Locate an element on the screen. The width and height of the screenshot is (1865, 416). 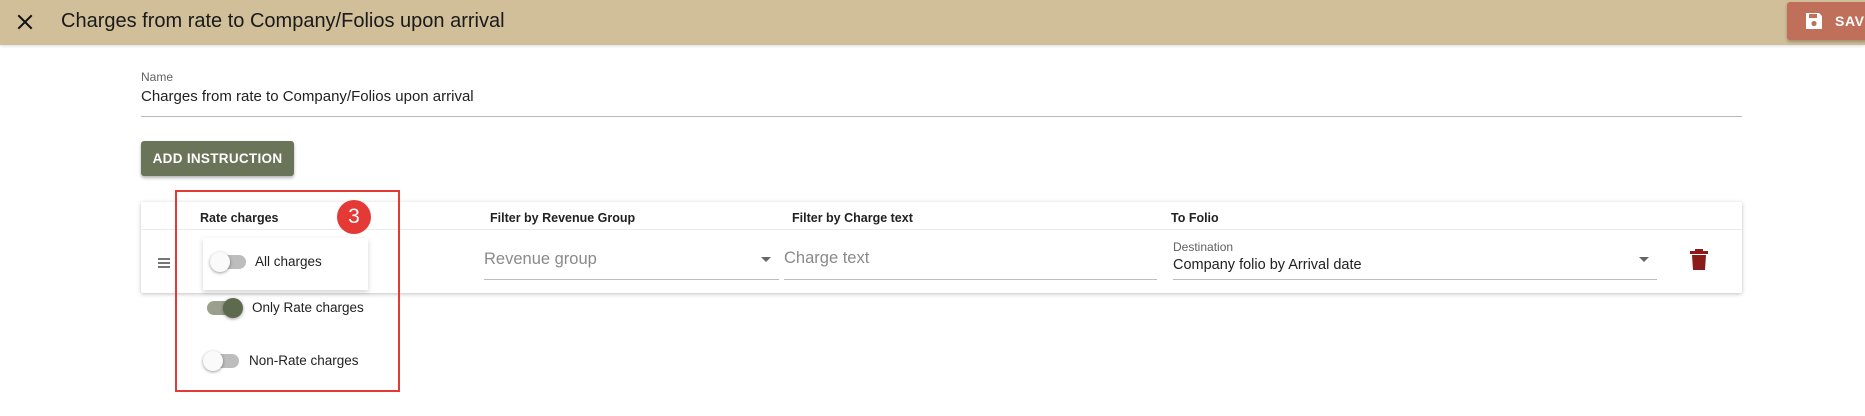
toggle-non-rate-charges is located at coordinates (221, 361).